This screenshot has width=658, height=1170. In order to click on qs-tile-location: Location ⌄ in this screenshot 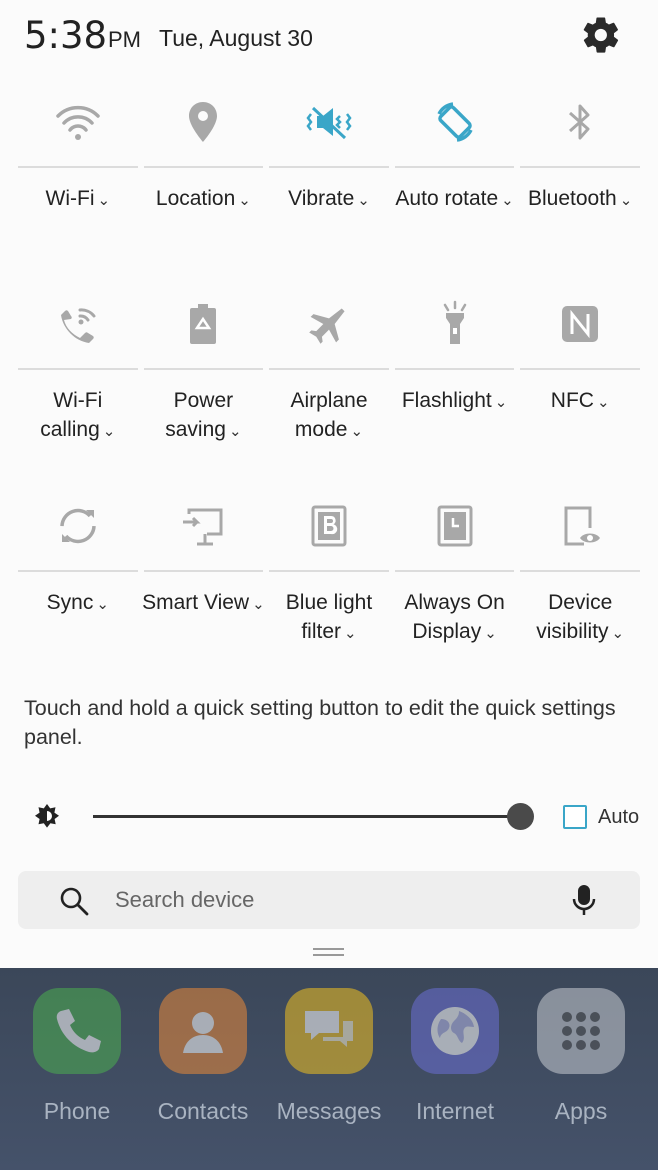, I will do `click(204, 185)`.